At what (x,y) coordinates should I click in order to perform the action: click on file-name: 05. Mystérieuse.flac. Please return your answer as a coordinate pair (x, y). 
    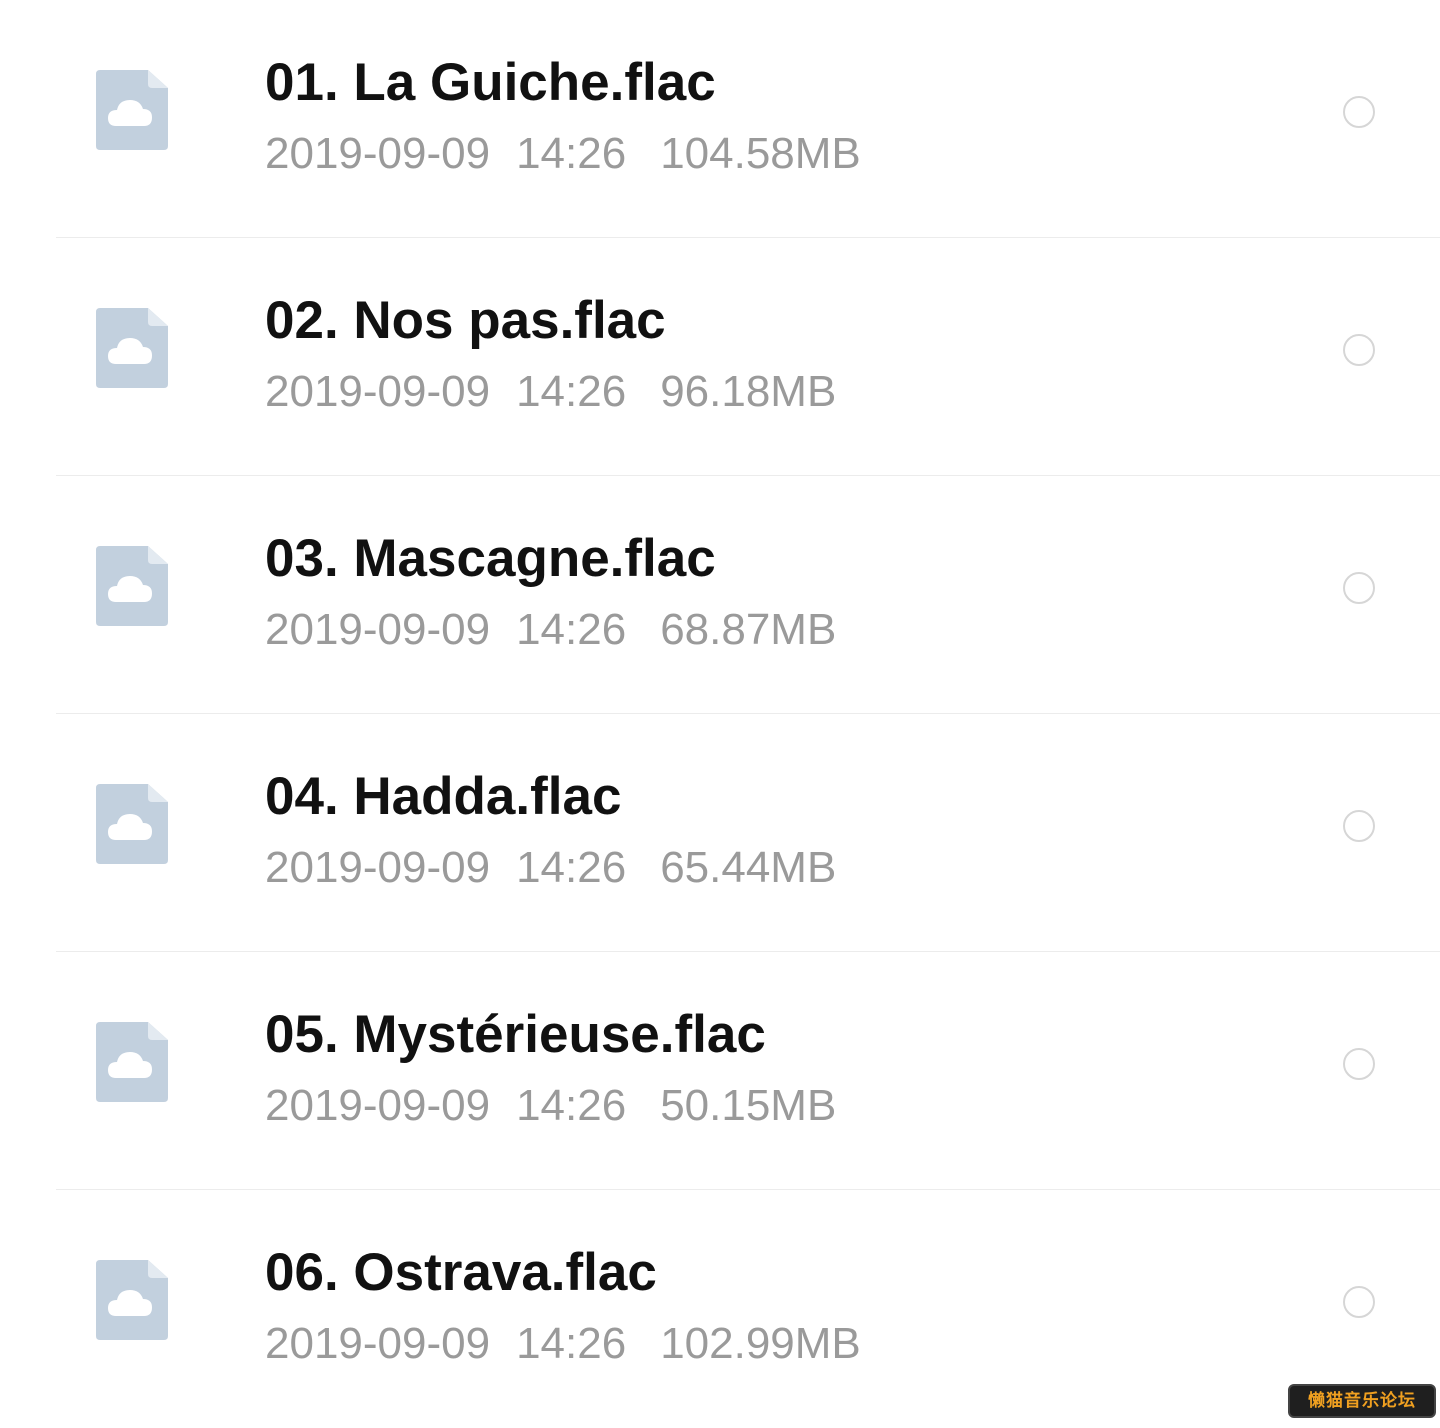
    Looking at the image, I should click on (515, 1034).